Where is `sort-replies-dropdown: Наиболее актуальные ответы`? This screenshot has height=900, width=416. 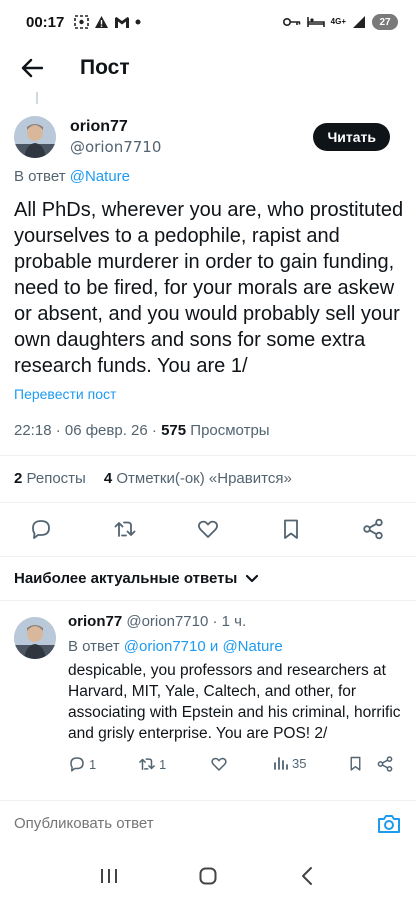
sort-replies-dropdown: Наиболее актуальные ответы is located at coordinates (136, 578).